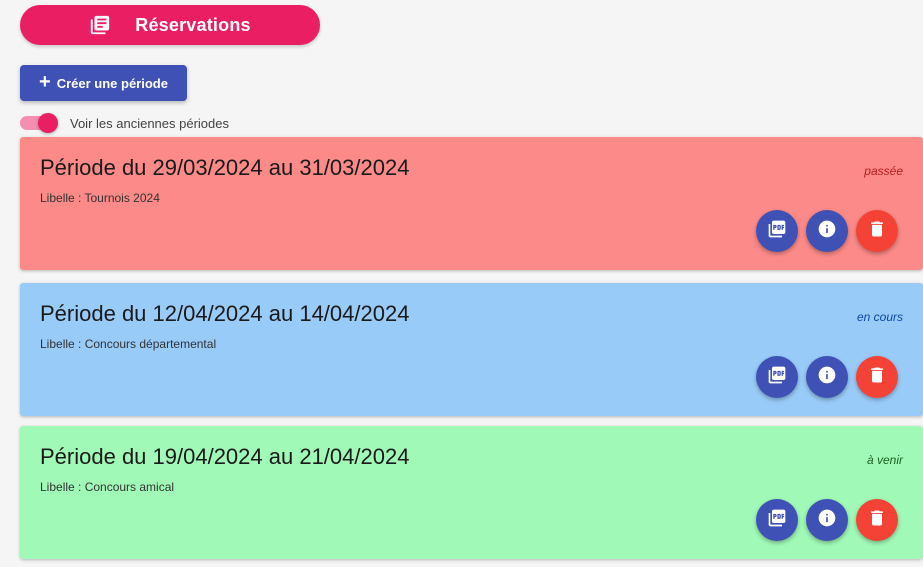 The image size is (923, 567). What do you see at coordinates (884, 460) in the screenshot?
I see `period-status: à venir` at bounding box center [884, 460].